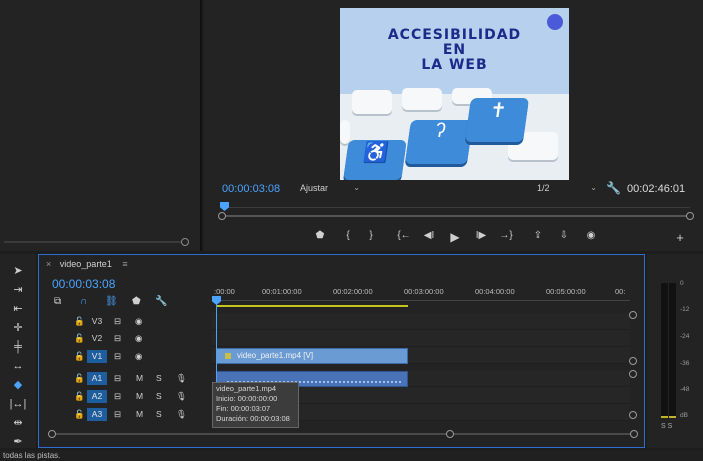 The height and width of the screenshot is (461, 703). Describe the element at coordinates (429, 237) in the screenshot. I see `step-back-button: ◀I` at that location.